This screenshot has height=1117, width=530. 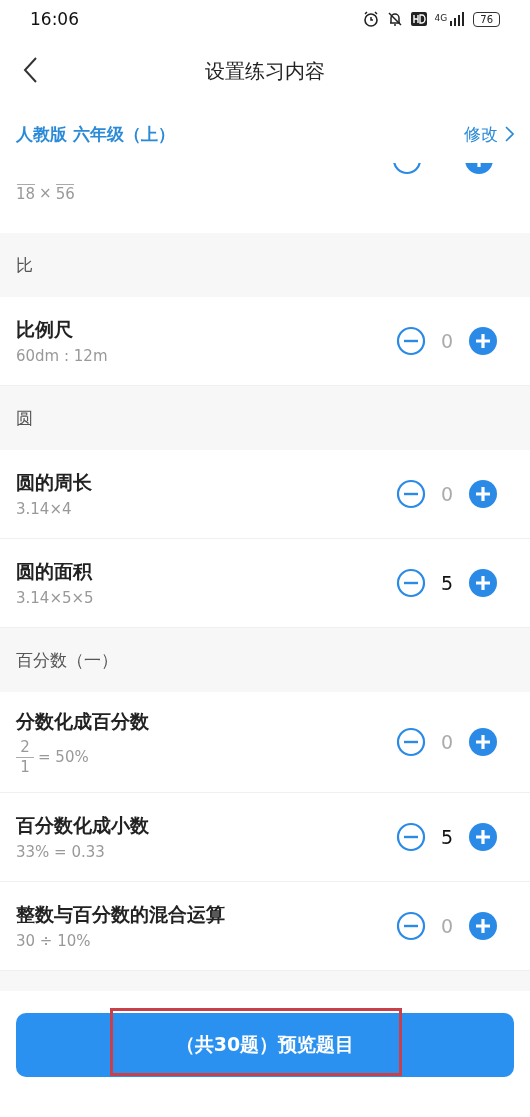 What do you see at coordinates (44, 509) in the screenshot?
I see `formula-text: 3.14×4` at bounding box center [44, 509].